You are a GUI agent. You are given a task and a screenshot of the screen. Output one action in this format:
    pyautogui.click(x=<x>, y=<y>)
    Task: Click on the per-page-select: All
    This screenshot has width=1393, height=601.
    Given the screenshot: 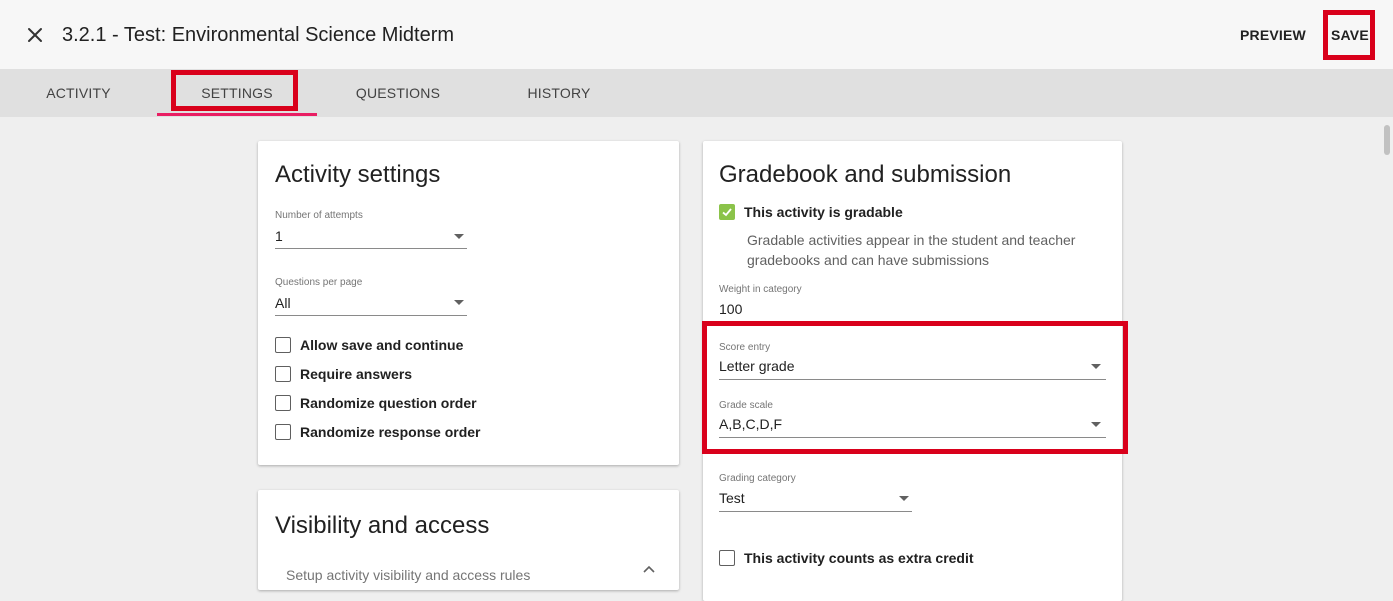 What is the action you would take?
    pyautogui.click(x=371, y=303)
    